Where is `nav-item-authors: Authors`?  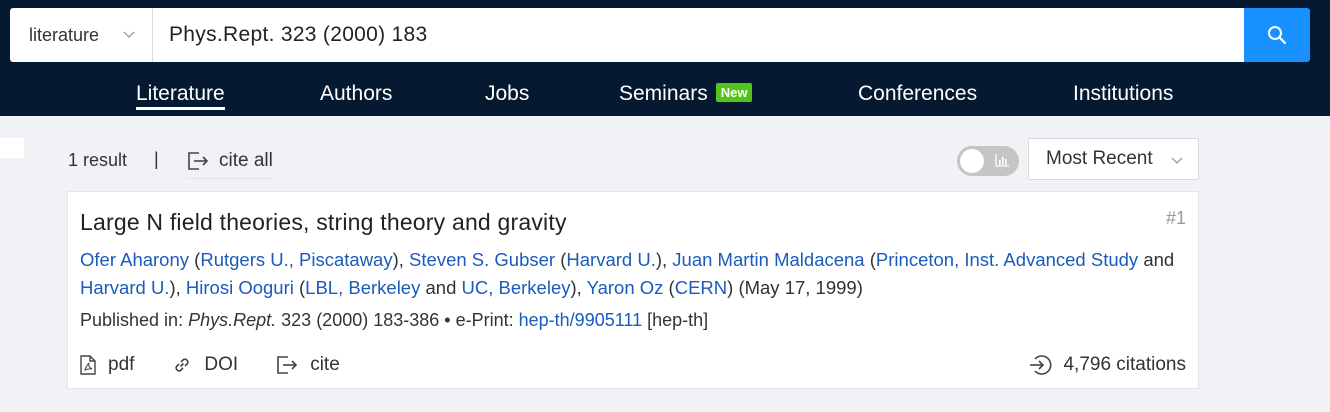 nav-item-authors: Authors is located at coordinates (356, 94).